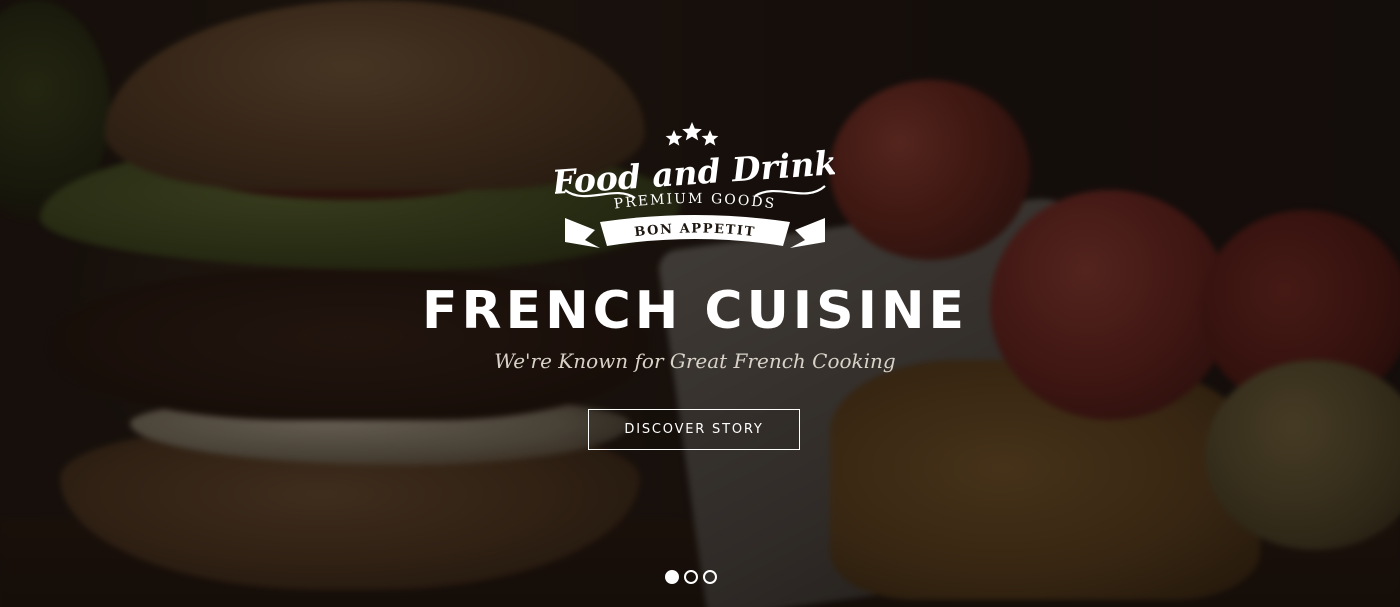 This screenshot has height=607, width=1400. I want to click on slider-pagination, so click(691, 579).